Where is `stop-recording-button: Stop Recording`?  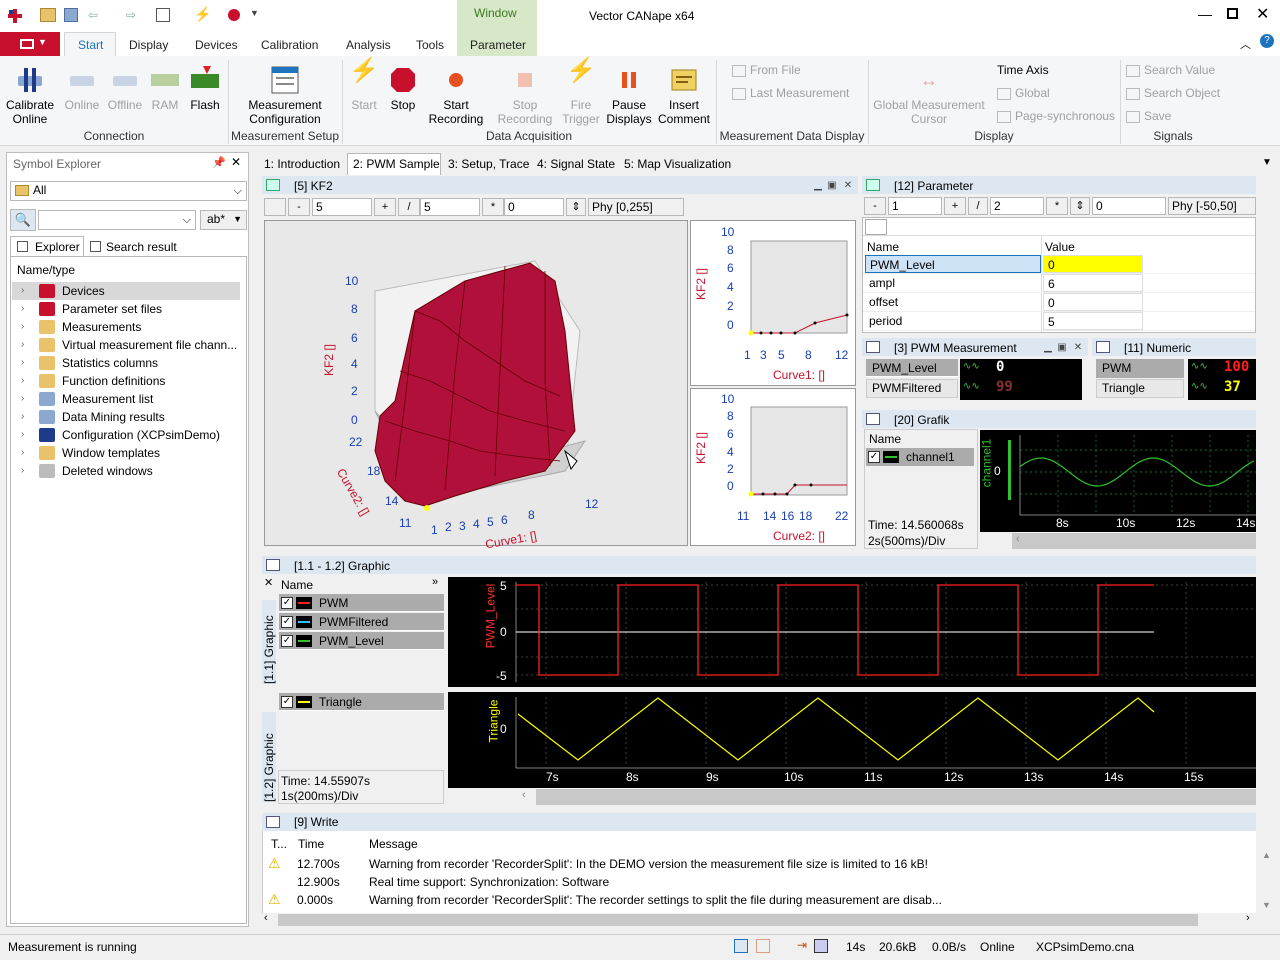
stop-recording-button: Stop Recording is located at coordinates (525, 95).